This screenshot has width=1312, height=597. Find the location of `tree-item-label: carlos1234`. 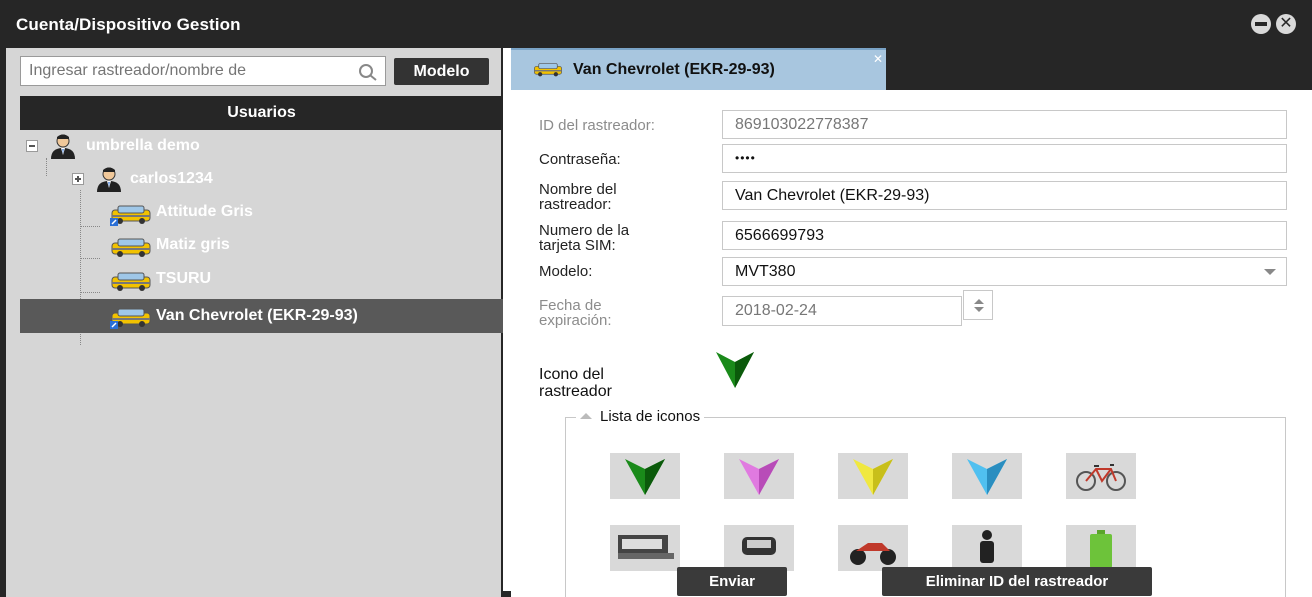

tree-item-label: carlos1234 is located at coordinates (171, 178).